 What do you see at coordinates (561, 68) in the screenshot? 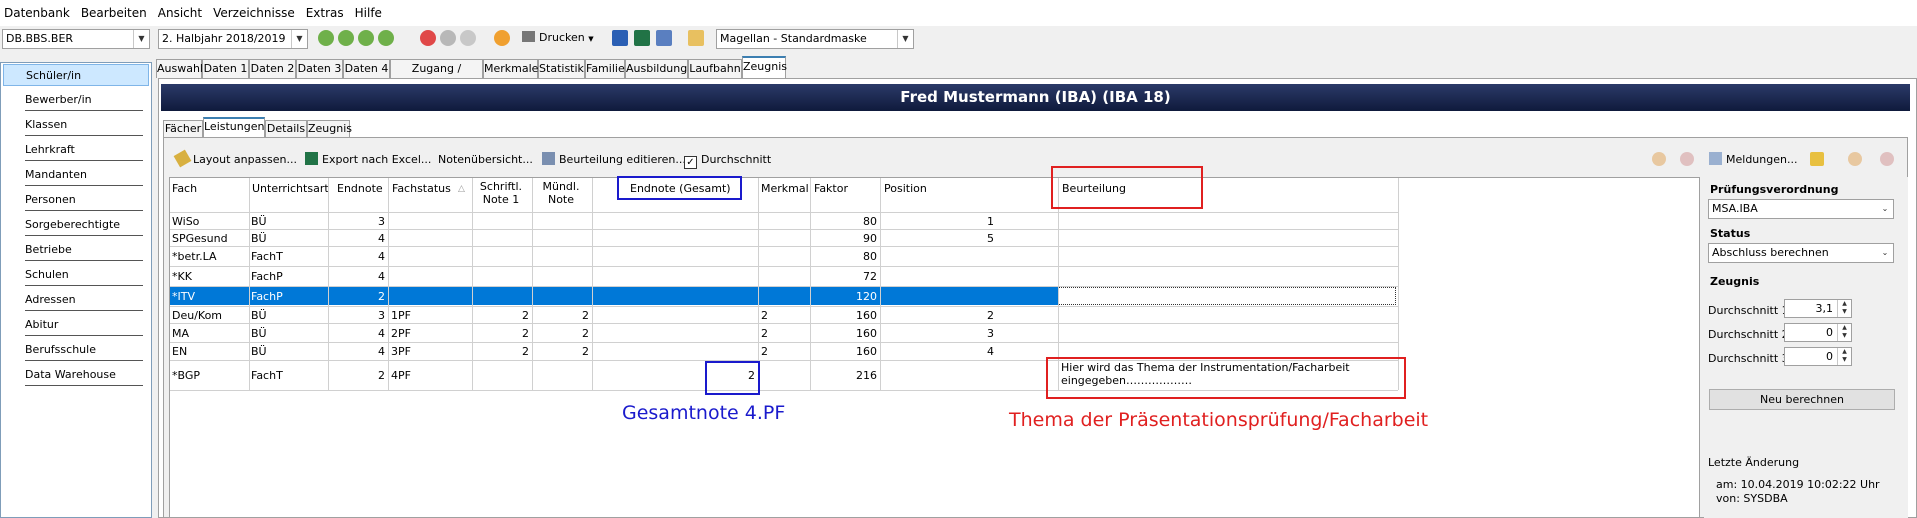
I see `tab-statistik: Statistik` at bounding box center [561, 68].